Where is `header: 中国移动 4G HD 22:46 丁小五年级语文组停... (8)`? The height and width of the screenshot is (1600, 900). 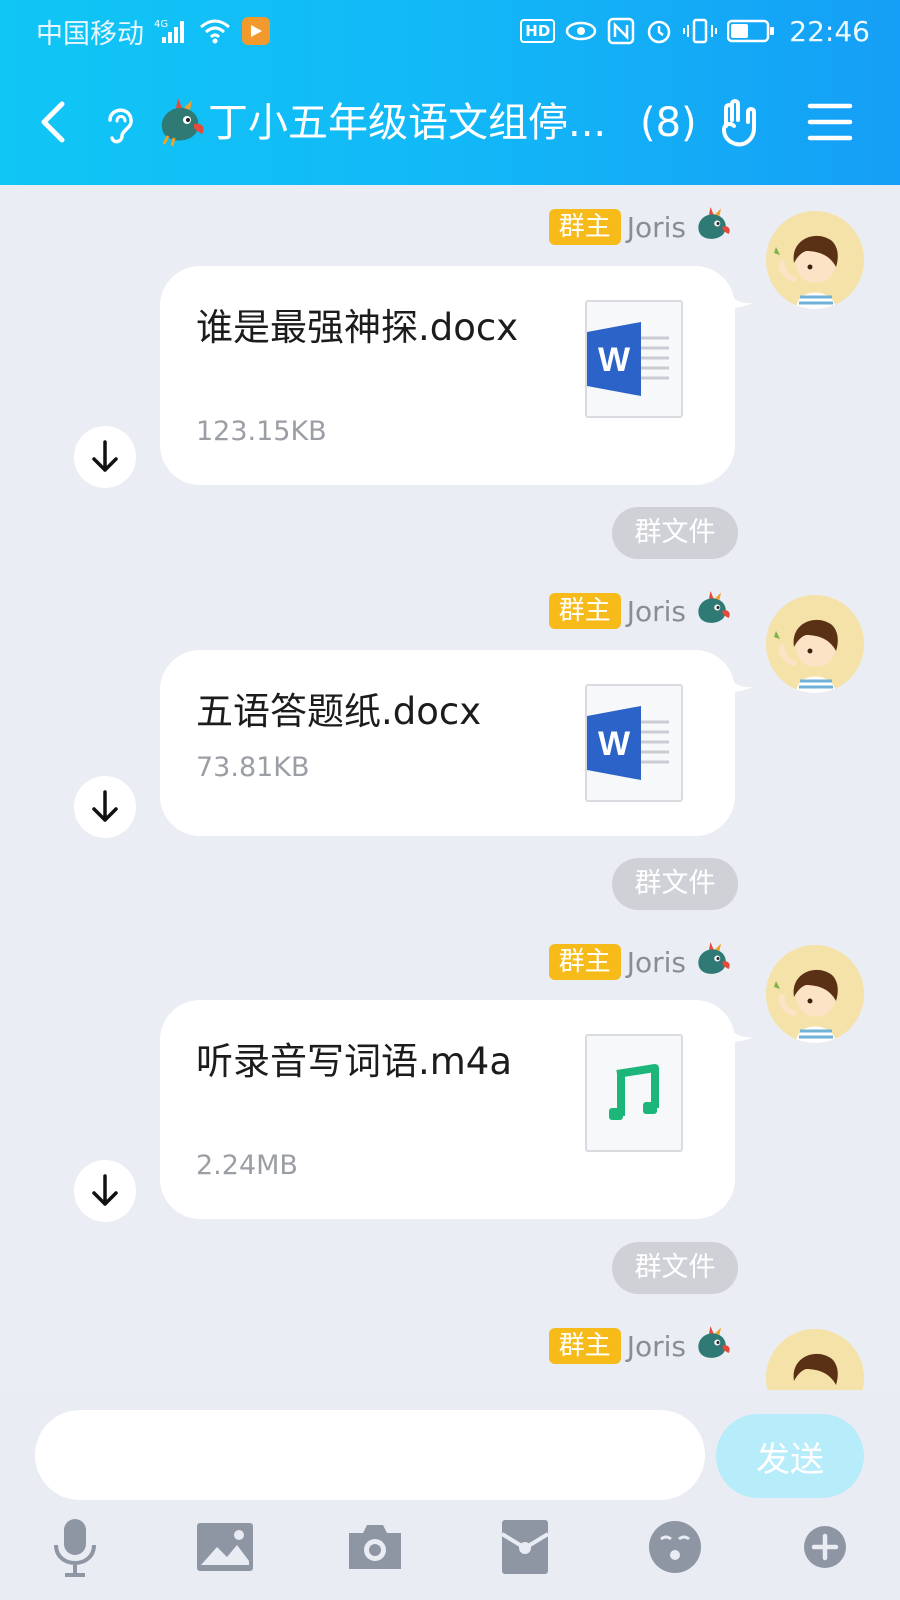 header: 中国移动 4G HD 22:46 丁小五年级语文组停... (8) is located at coordinates (450, 92).